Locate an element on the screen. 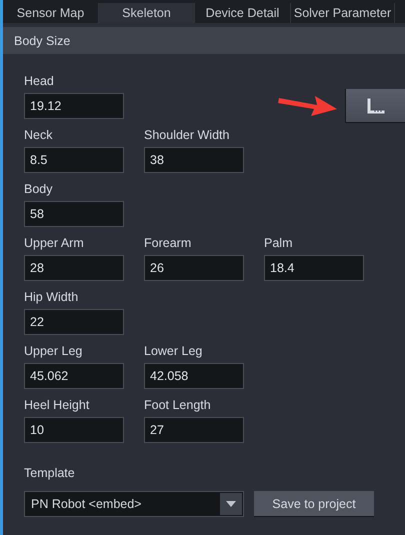 The image size is (405, 535). field-label: Head is located at coordinates (39, 81).